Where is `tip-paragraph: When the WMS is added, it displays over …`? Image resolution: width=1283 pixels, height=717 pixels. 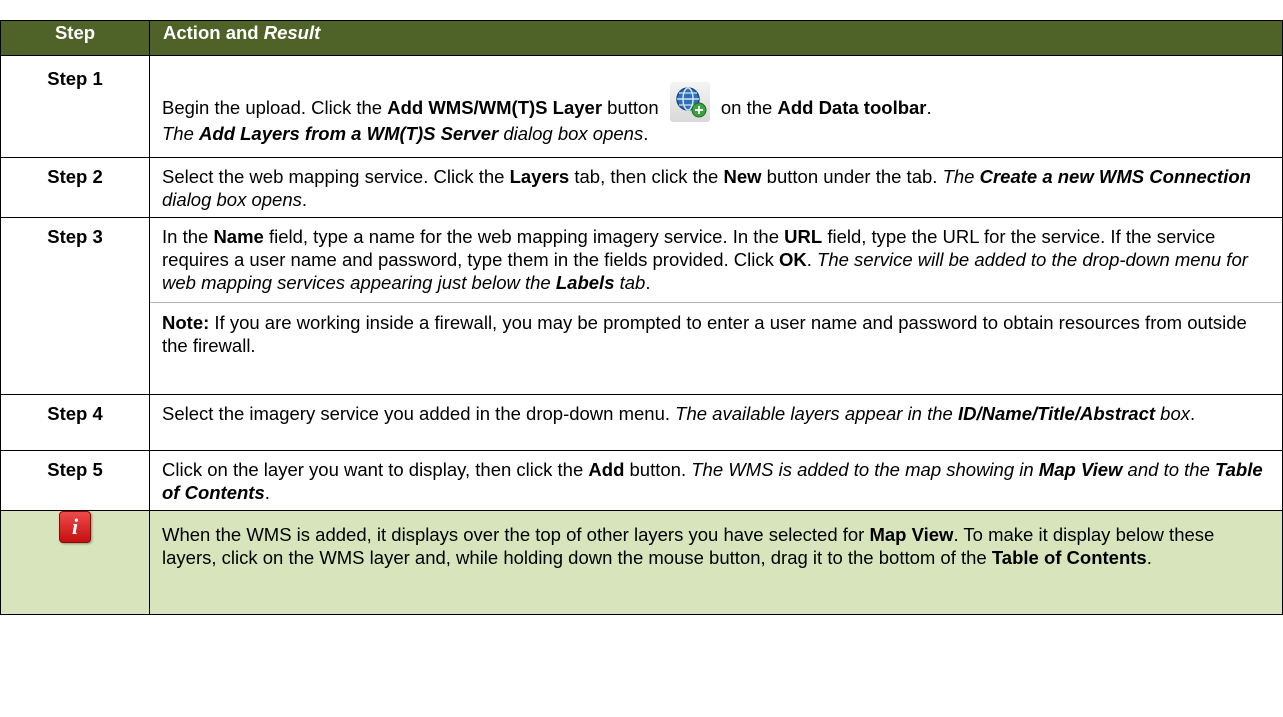 tip-paragraph: When the WMS is added, it displays over … is located at coordinates (716, 546).